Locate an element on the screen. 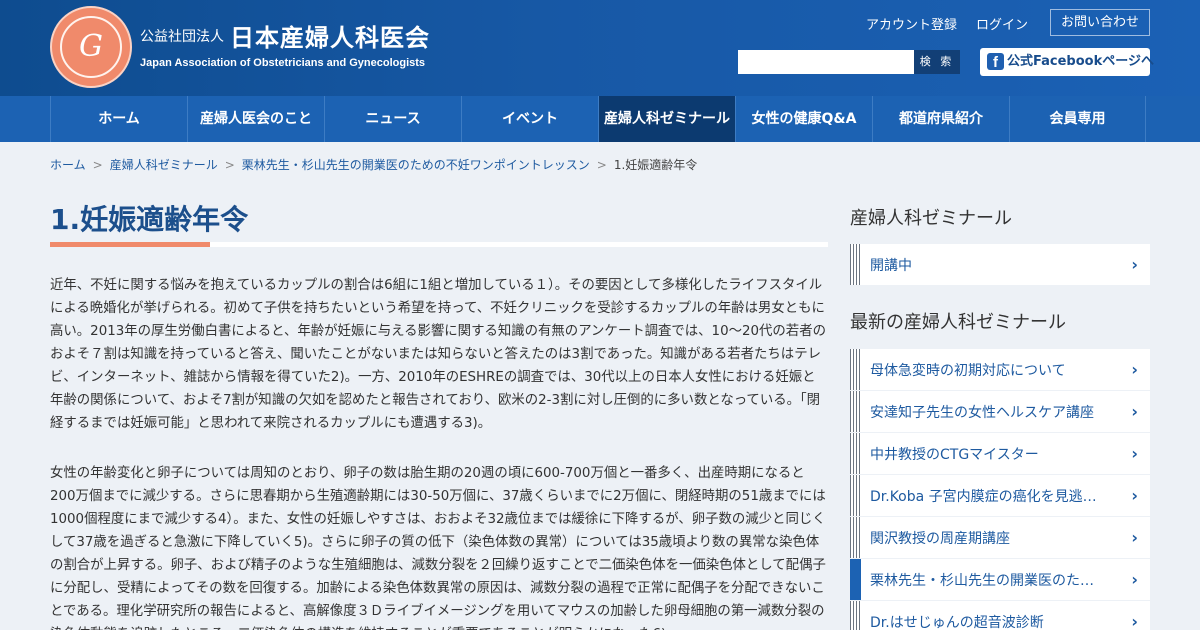  sidebar-item-ongoing: 開講中 › is located at coordinates (1000, 264).